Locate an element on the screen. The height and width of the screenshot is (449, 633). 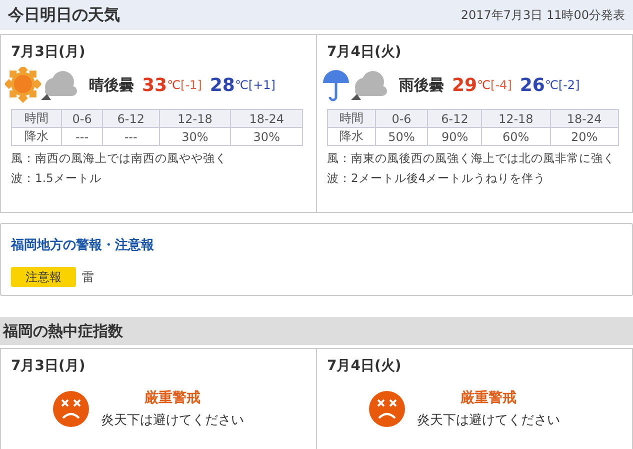
warning-text: 雷 is located at coordinates (88, 277).